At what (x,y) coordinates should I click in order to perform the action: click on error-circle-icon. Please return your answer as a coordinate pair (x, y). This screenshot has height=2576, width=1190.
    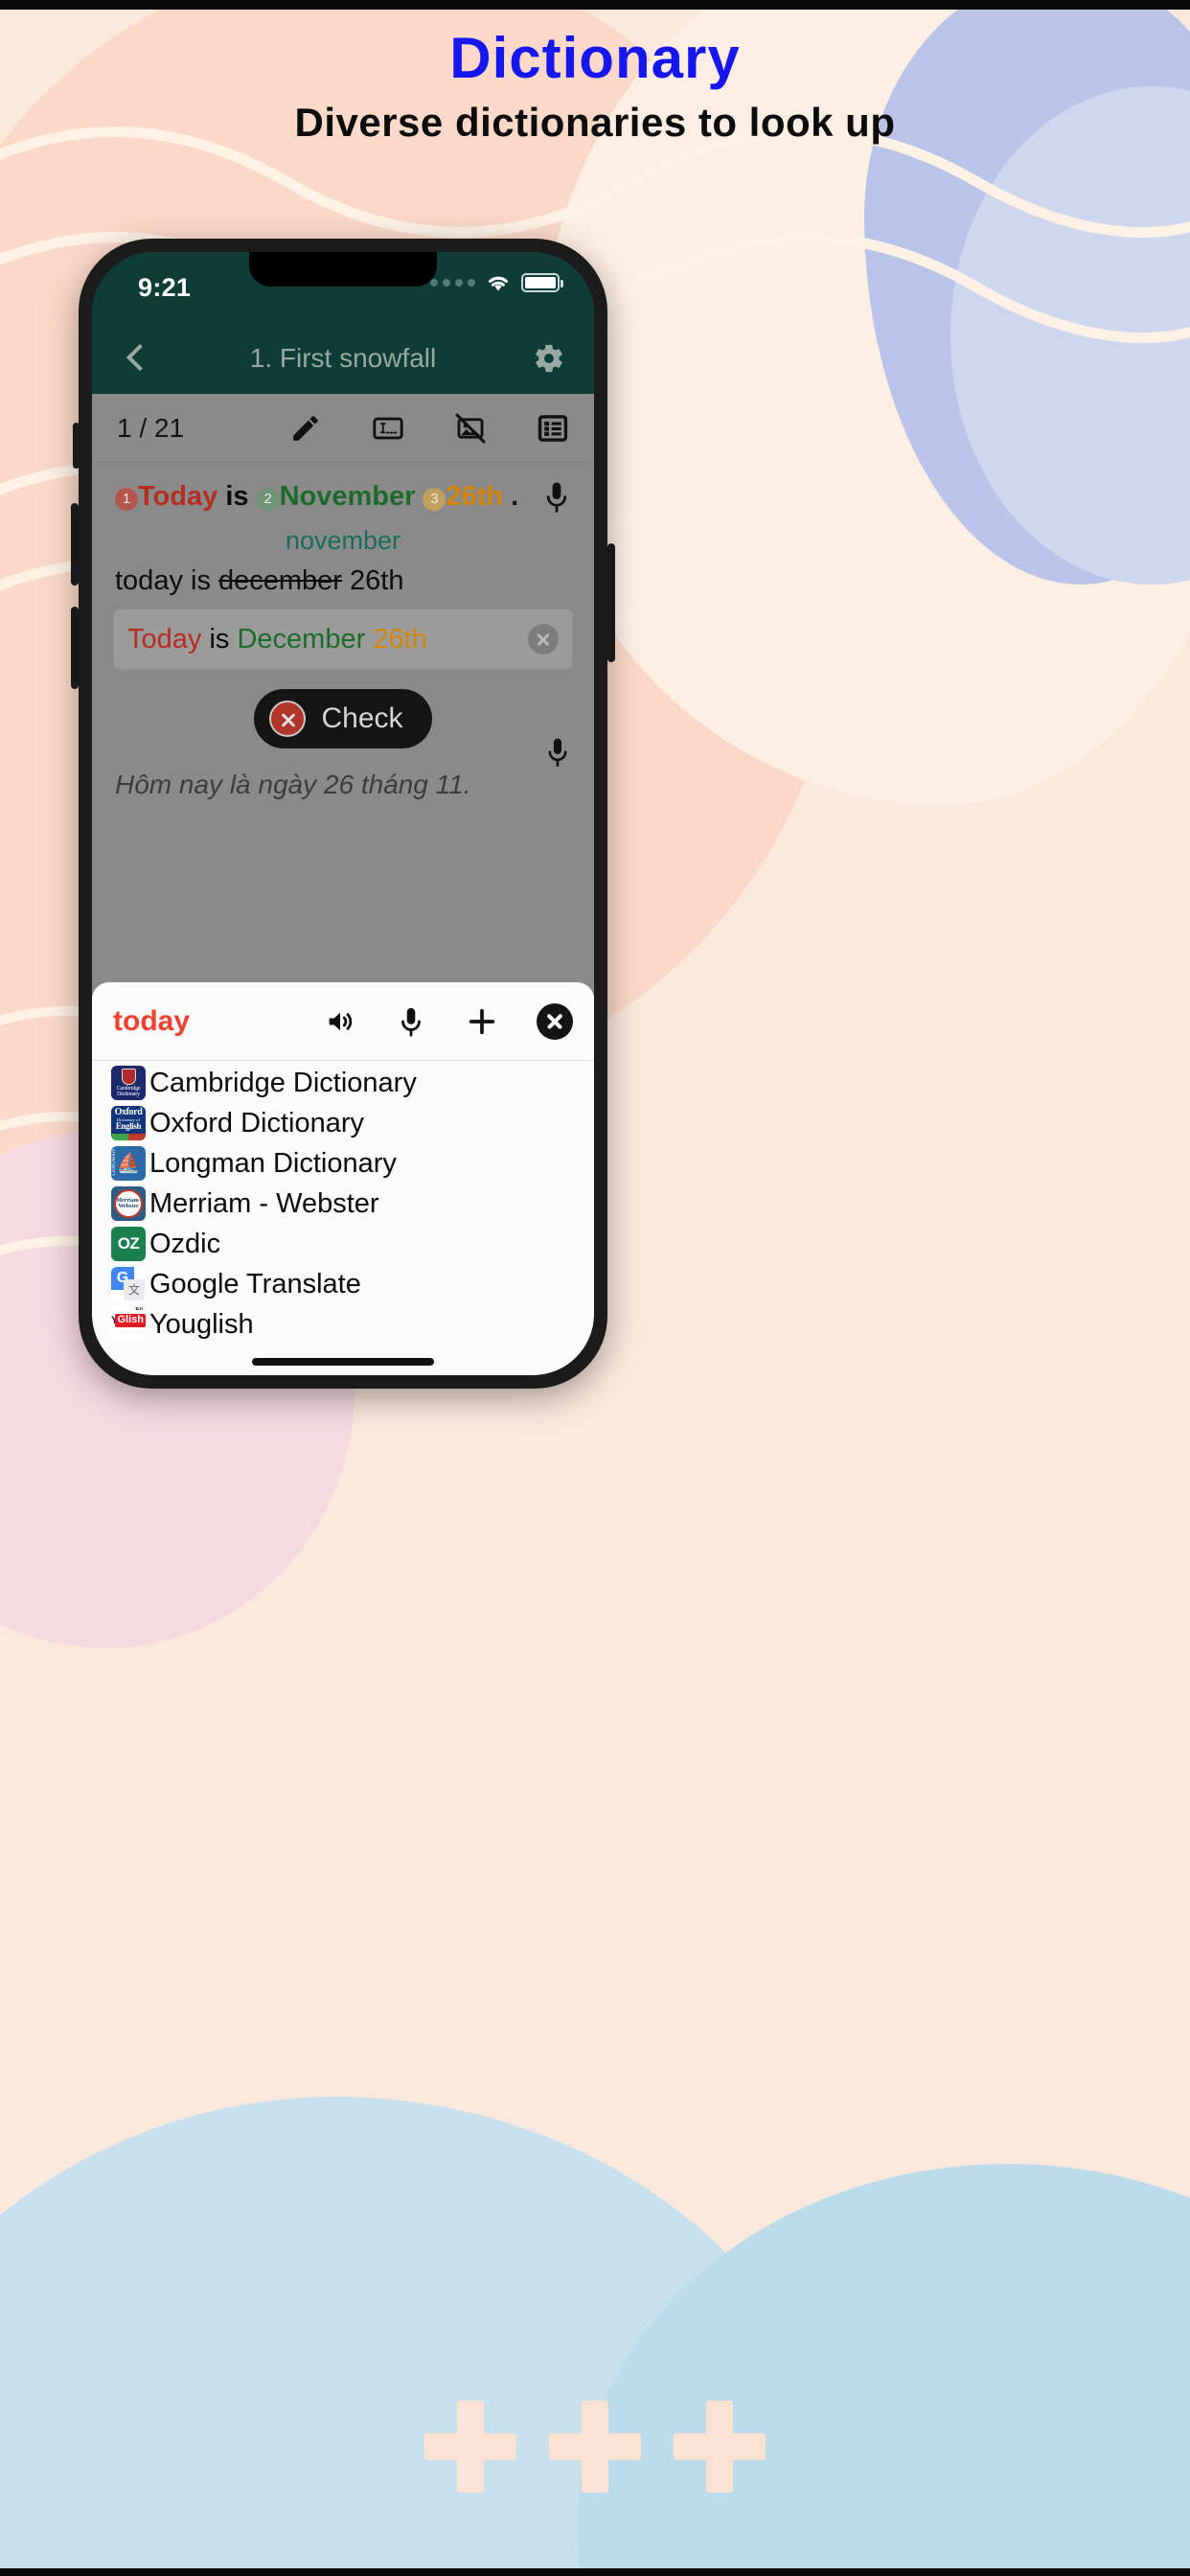
    Looking at the image, I should click on (288, 719).